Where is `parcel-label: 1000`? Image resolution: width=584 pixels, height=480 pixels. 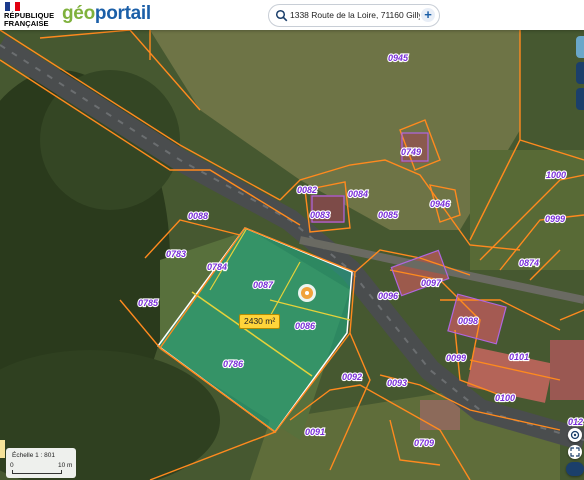 parcel-label: 1000 is located at coordinates (556, 175).